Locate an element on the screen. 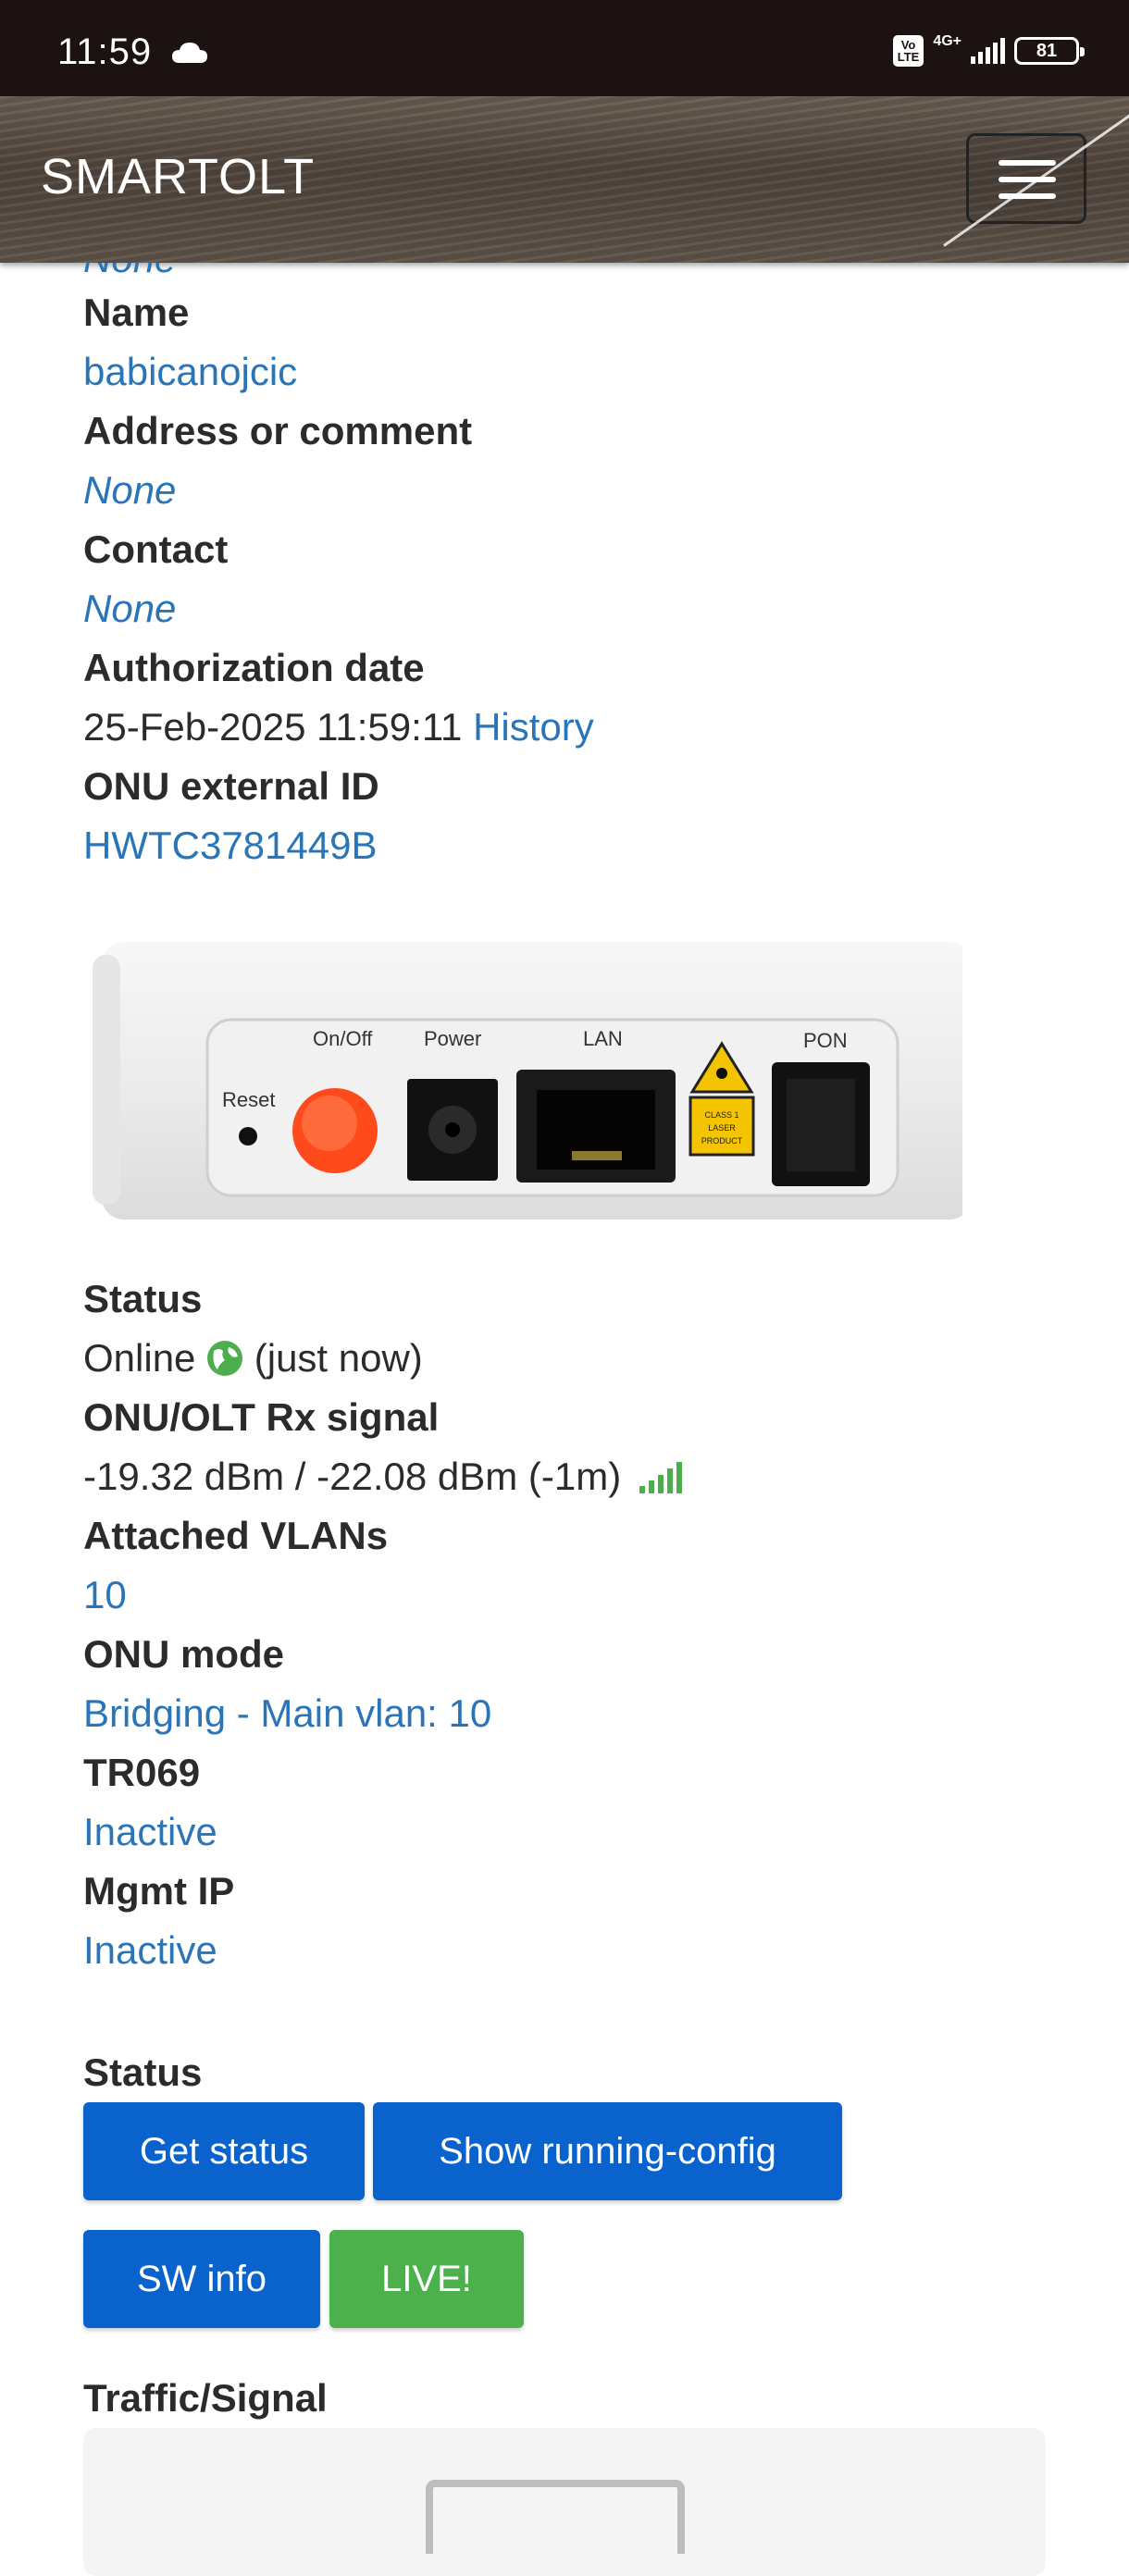  live-button: LIVE! is located at coordinates (426, 2279).